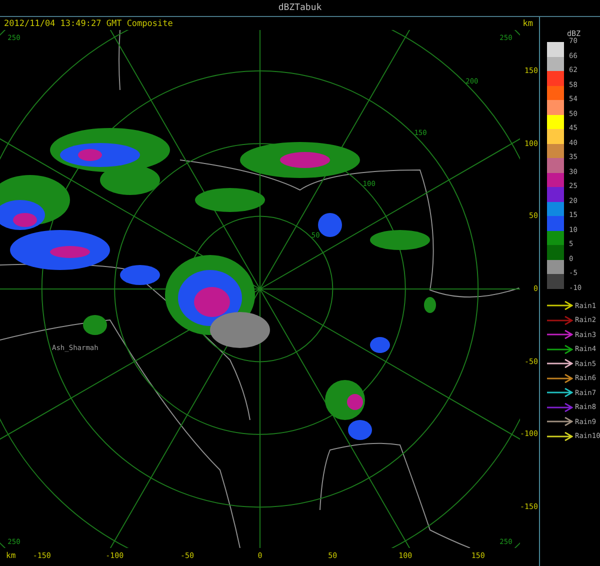 The width and height of the screenshot is (600, 566). I want to click on window-title: dBZTabuk, so click(300, 8).